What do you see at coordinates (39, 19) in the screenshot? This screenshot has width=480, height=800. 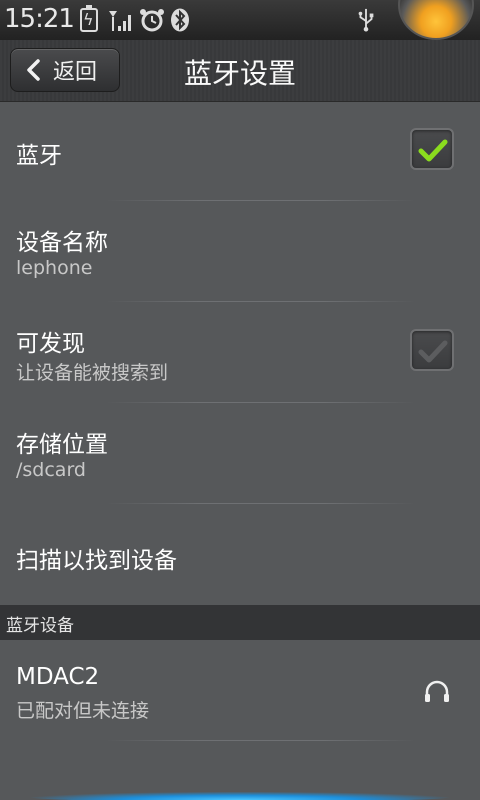 I see `status-time: 15:21` at bounding box center [39, 19].